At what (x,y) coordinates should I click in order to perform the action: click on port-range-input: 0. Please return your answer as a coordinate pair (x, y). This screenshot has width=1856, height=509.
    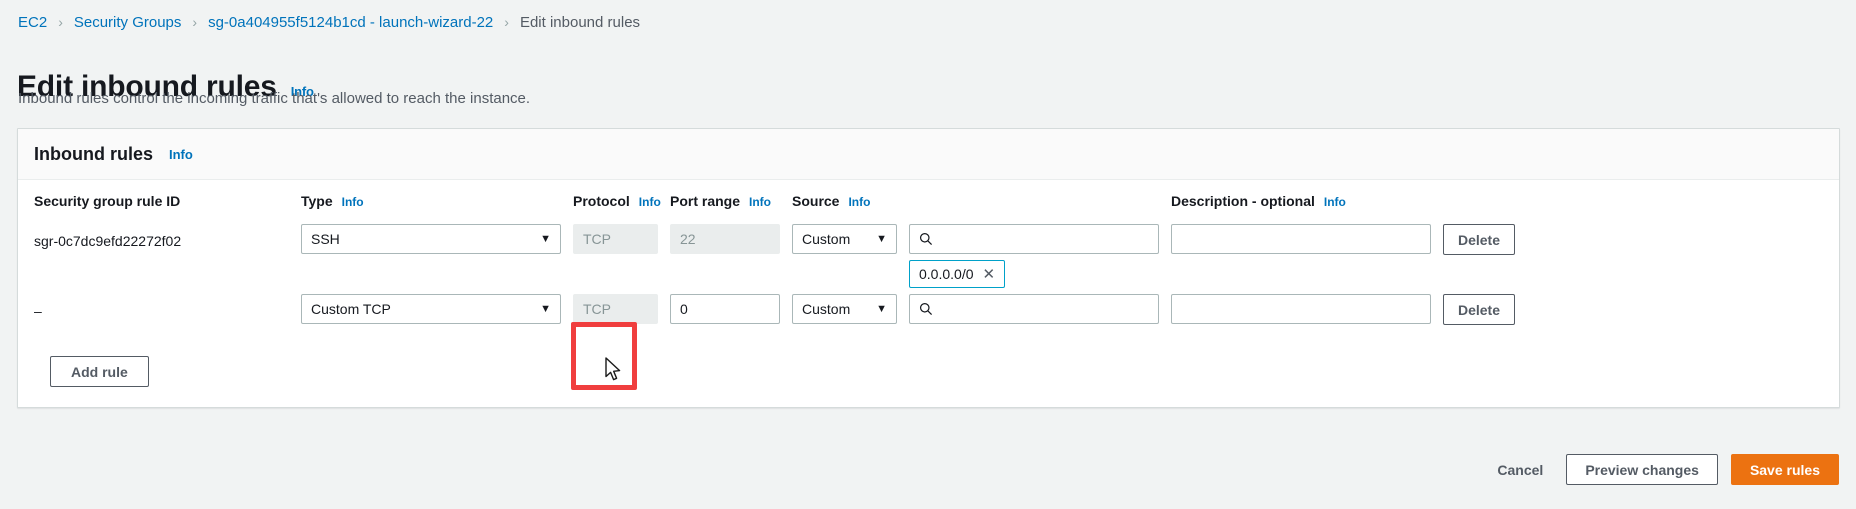
    Looking at the image, I should click on (725, 309).